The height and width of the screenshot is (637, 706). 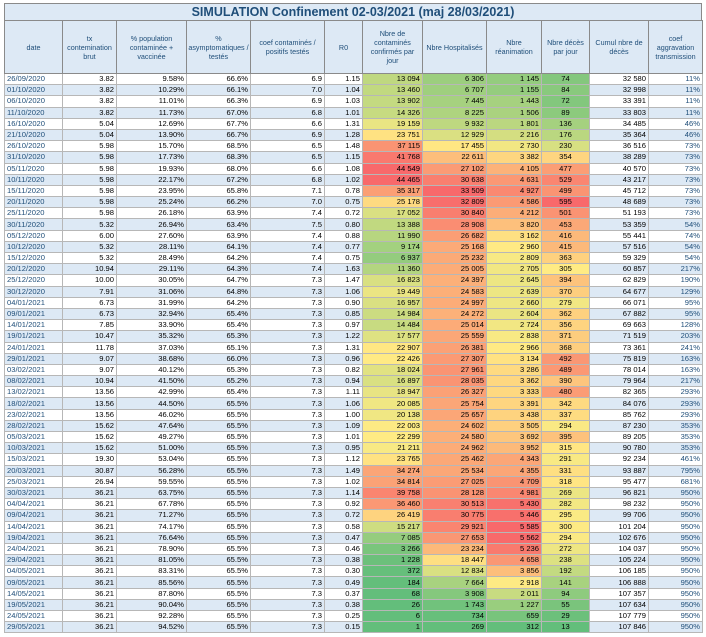 What do you see at coordinates (619, 481) in the screenshot?
I see `cell-cumulative-deaths: 95 477` at bounding box center [619, 481].